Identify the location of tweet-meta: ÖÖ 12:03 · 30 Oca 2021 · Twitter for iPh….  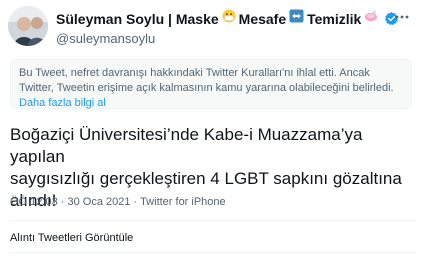
(118, 202).